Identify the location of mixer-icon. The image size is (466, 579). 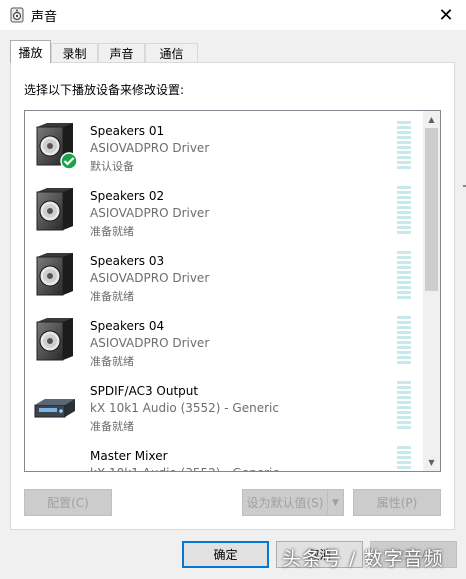
(55, 458).